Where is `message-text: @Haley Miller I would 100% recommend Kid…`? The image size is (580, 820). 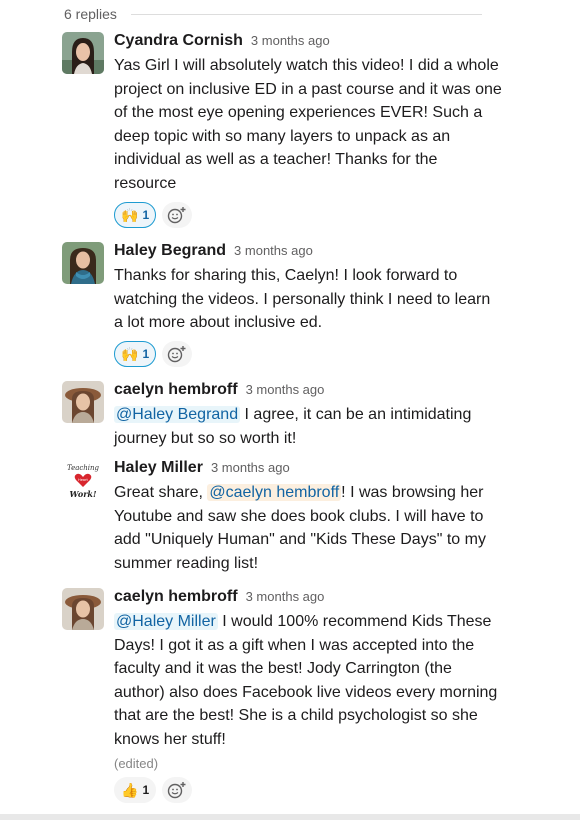
message-text: @Haley Miller I would 100% recommend Kid… is located at coordinates (308, 681).